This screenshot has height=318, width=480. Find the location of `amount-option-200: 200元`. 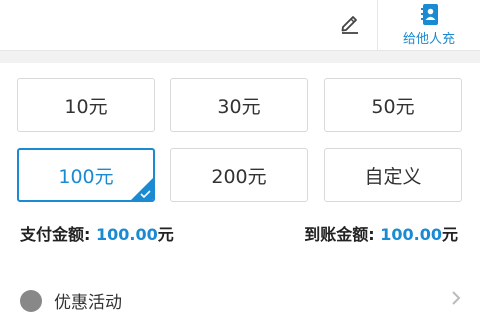

amount-option-200: 200元 is located at coordinates (239, 175).